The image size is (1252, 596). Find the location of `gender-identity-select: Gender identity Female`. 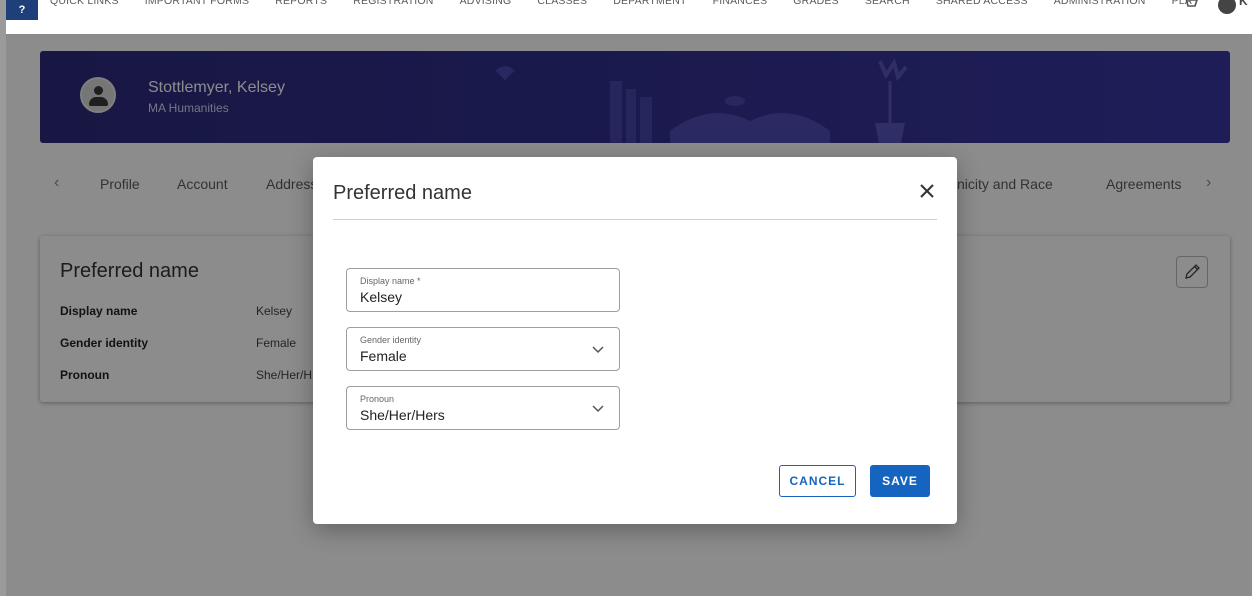

gender-identity-select: Gender identity Female is located at coordinates (483, 349).